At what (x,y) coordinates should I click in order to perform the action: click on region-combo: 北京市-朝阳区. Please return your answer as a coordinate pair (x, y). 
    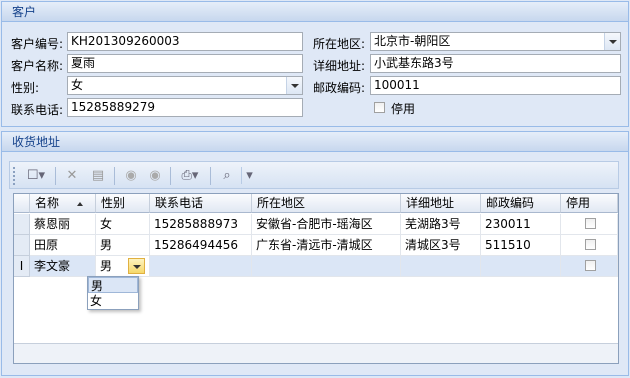
    Looking at the image, I should click on (495, 41).